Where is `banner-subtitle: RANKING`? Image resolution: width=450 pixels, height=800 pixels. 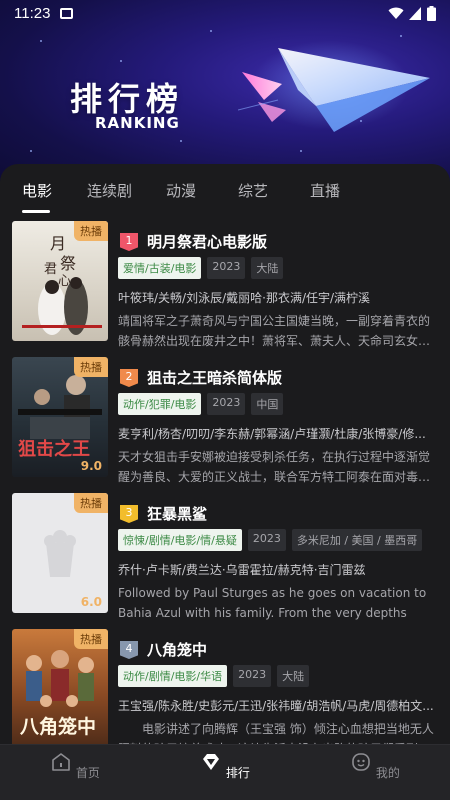 banner-subtitle: RANKING is located at coordinates (137, 123).